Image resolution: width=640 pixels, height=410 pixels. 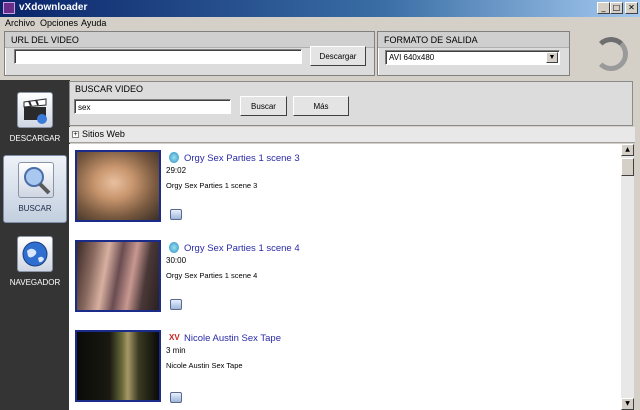 I want to click on format-panel: FORMATO DE SALIDA AVI 640x480 ▼, so click(x=473, y=53).